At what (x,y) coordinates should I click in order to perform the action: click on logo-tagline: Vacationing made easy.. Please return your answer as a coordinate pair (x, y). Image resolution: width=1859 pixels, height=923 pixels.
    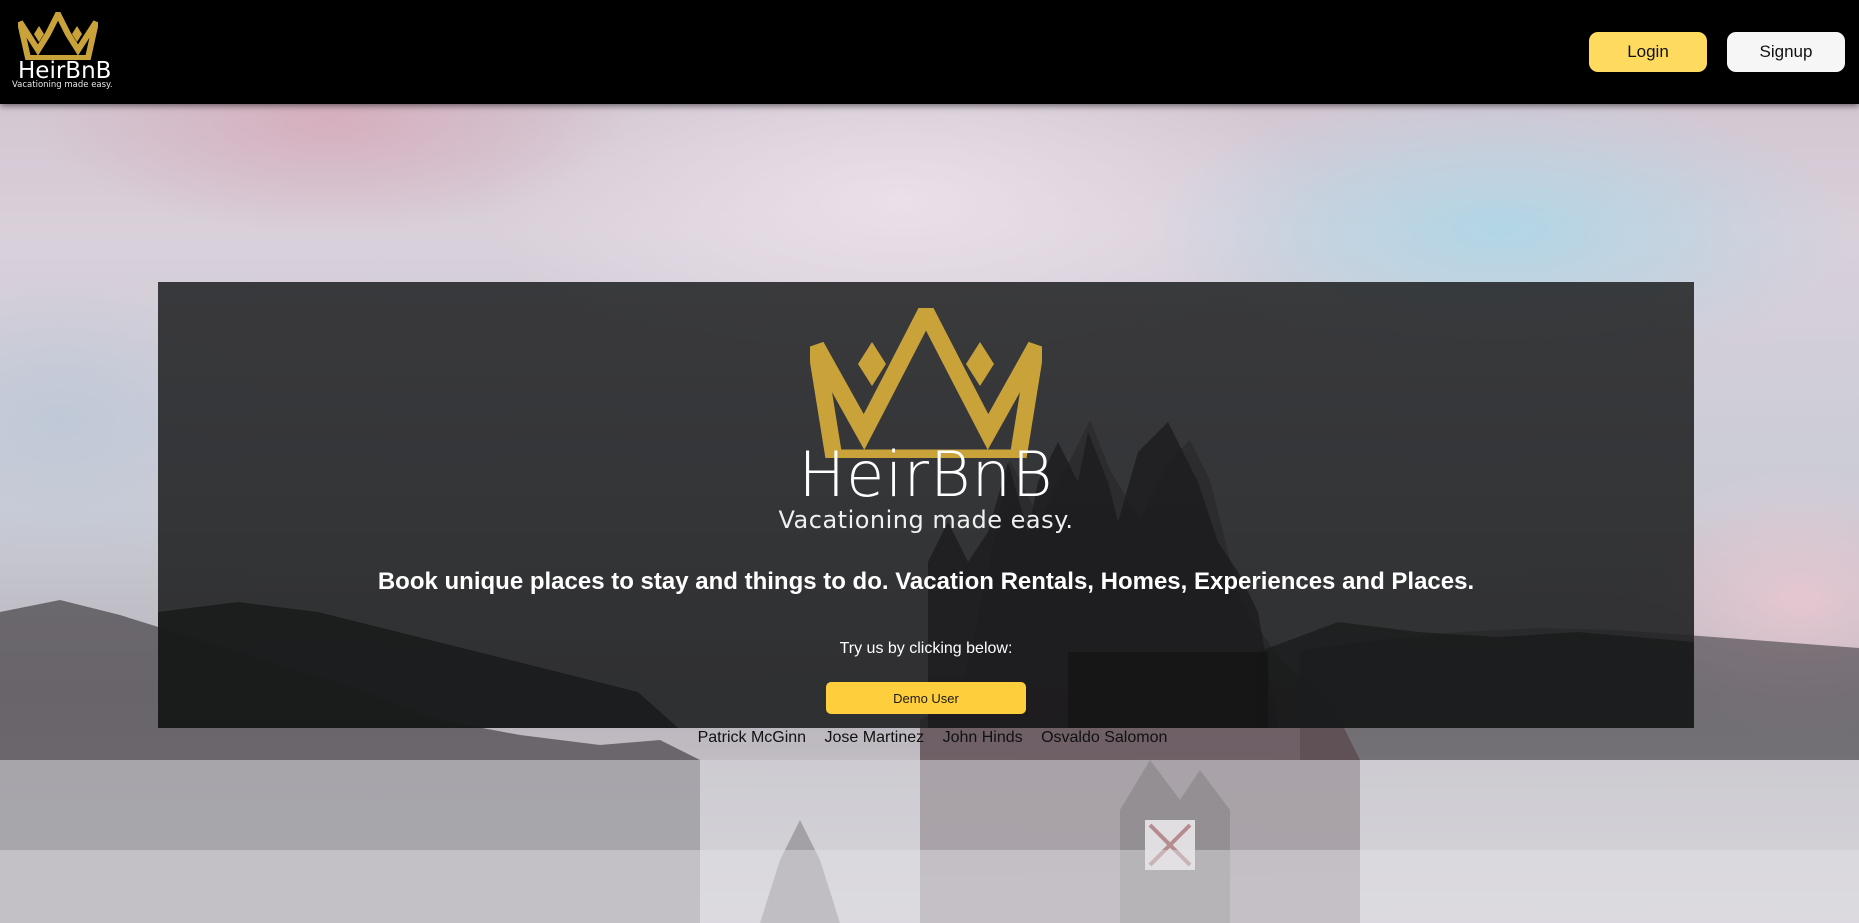
    Looking at the image, I should click on (62, 85).